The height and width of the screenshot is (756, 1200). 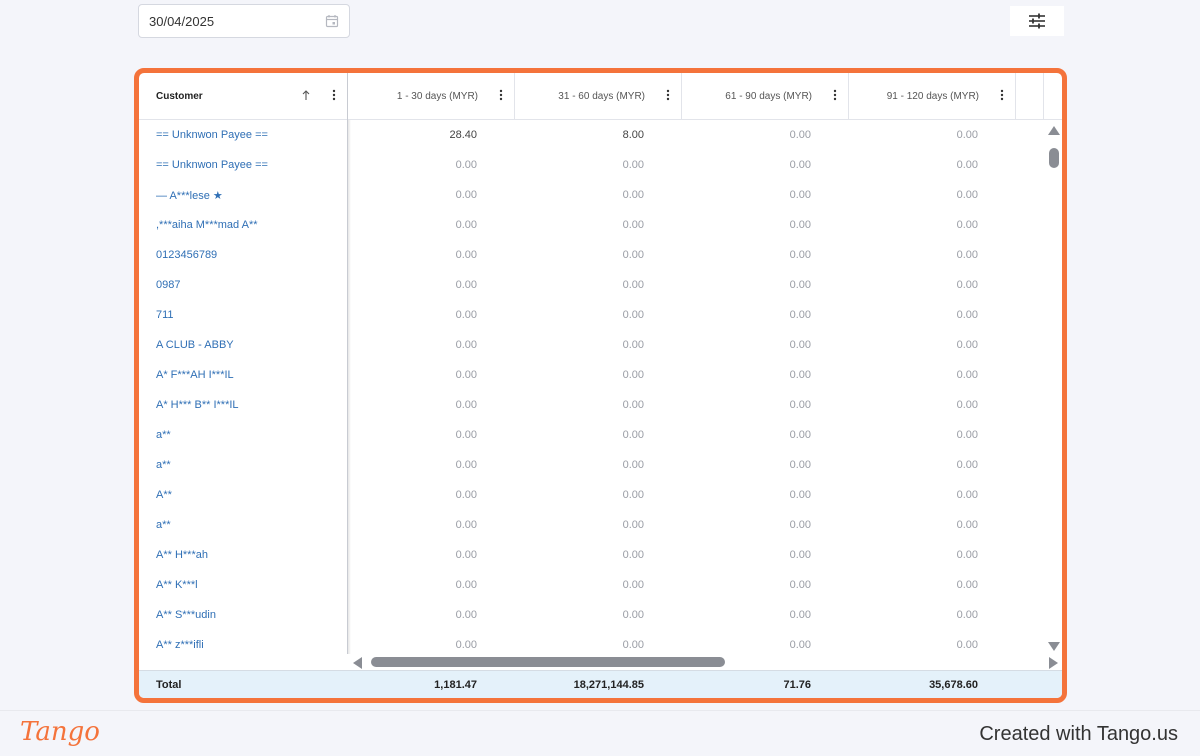 What do you see at coordinates (243, 555) in the screenshot?
I see `customer-link: A** H***ah` at bounding box center [243, 555].